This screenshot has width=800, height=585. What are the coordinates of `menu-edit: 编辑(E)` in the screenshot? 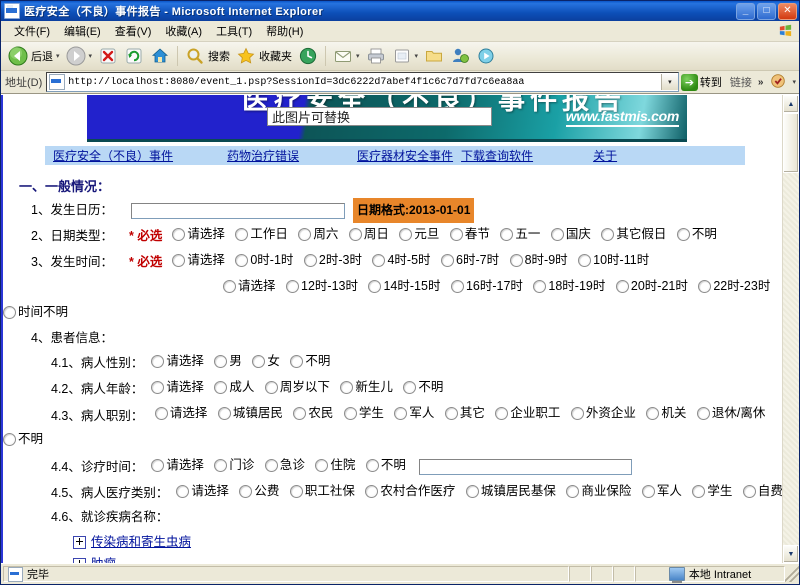 It's located at (82, 31).